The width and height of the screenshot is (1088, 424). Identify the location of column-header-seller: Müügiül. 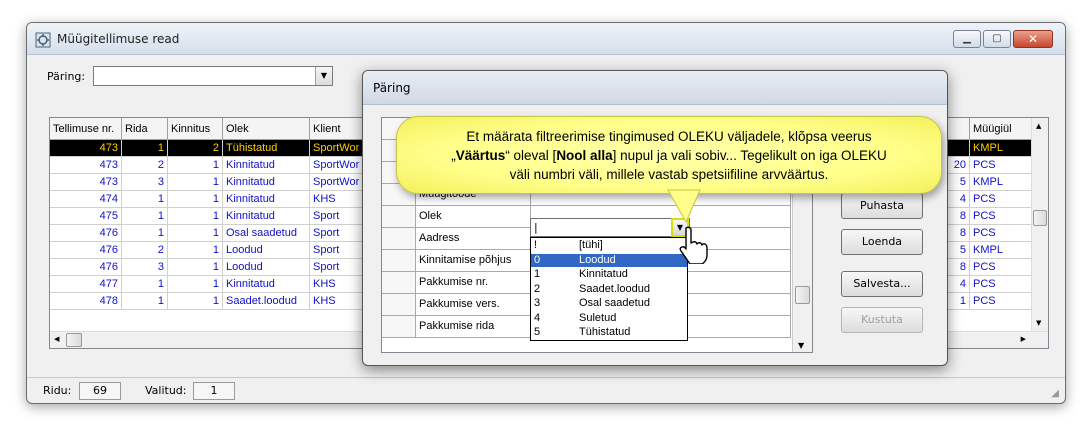
(1001, 129).